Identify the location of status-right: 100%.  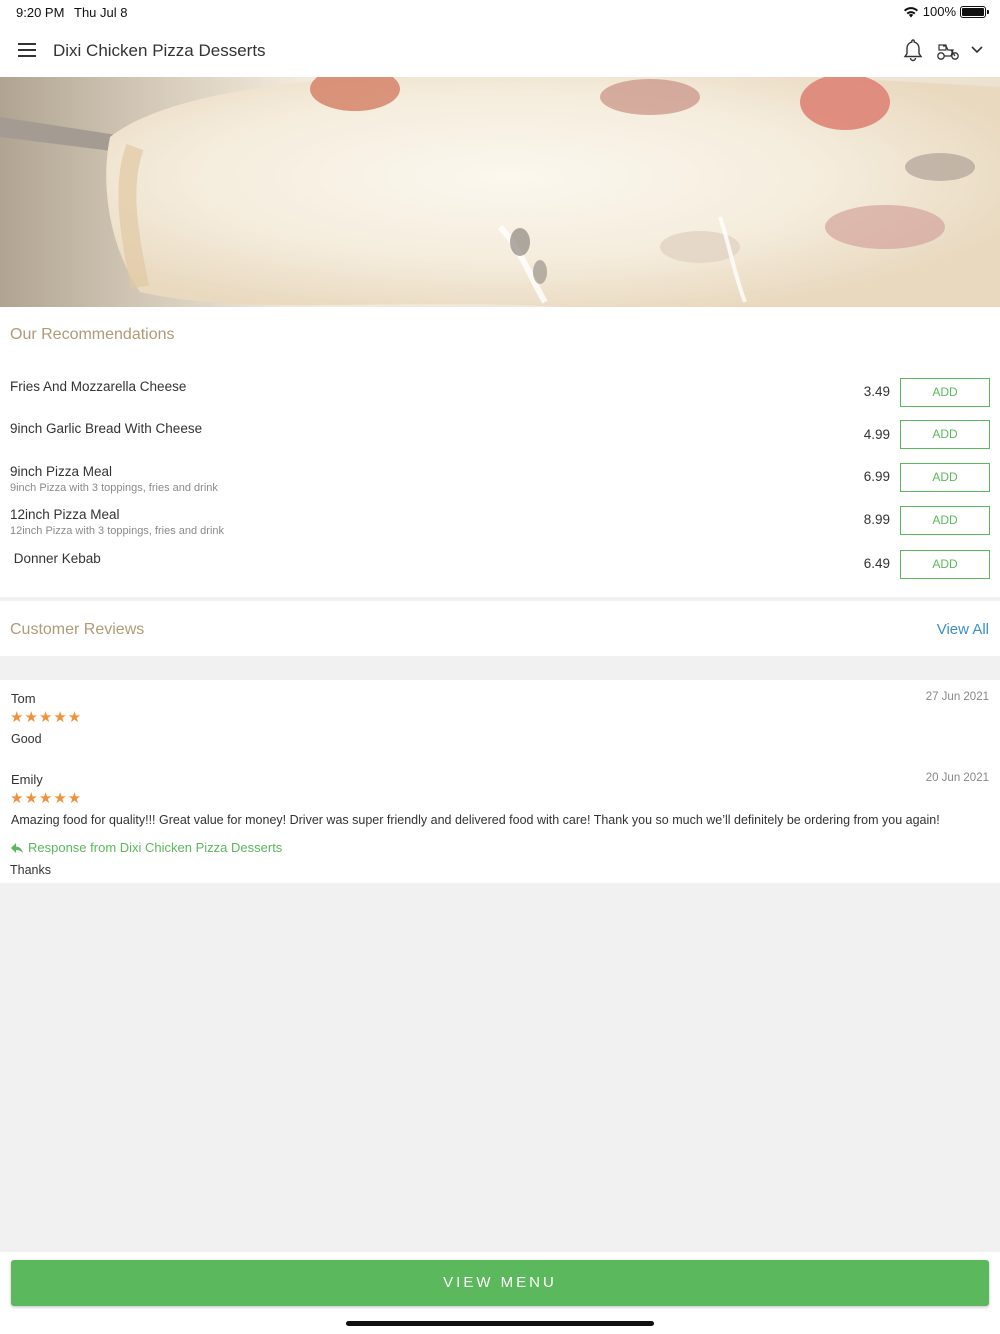
(946, 11).